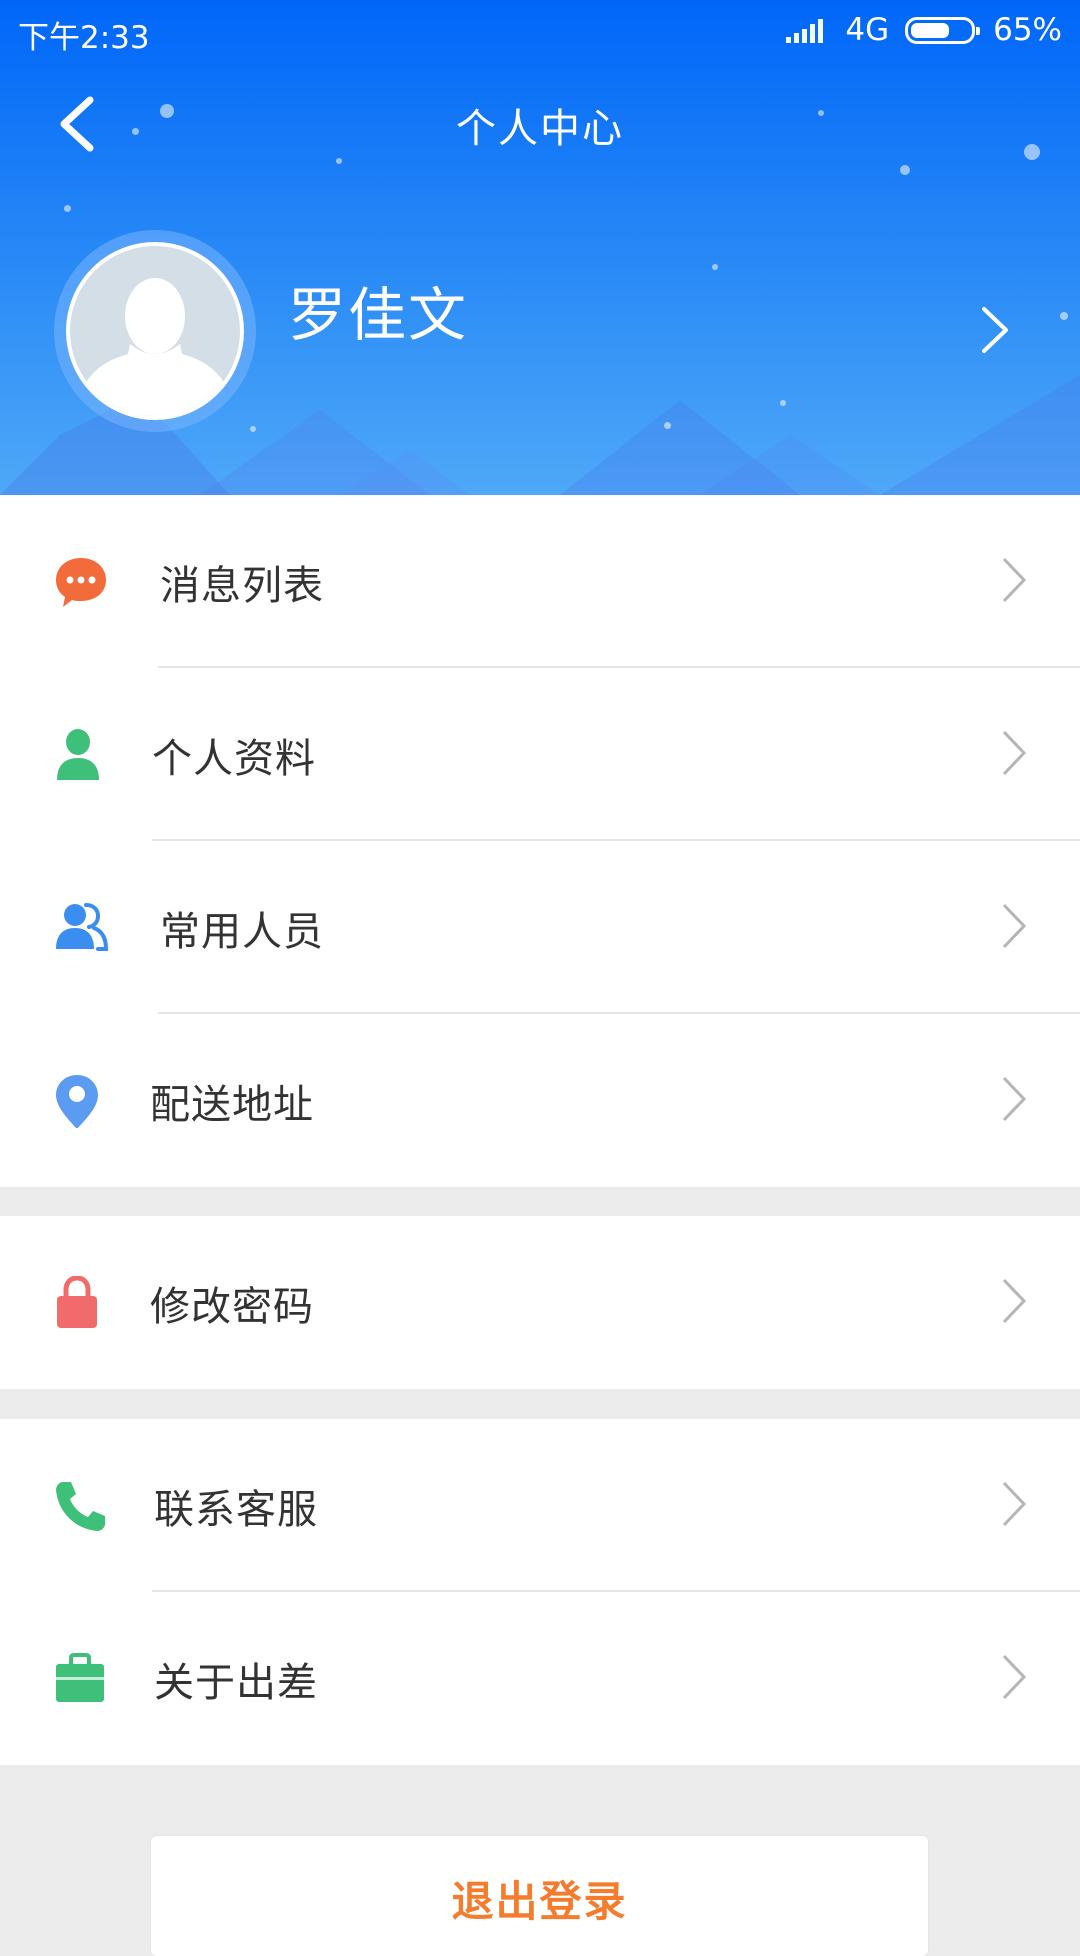  Describe the element at coordinates (378, 310) in the screenshot. I see `user-name: 罗佳文` at that location.